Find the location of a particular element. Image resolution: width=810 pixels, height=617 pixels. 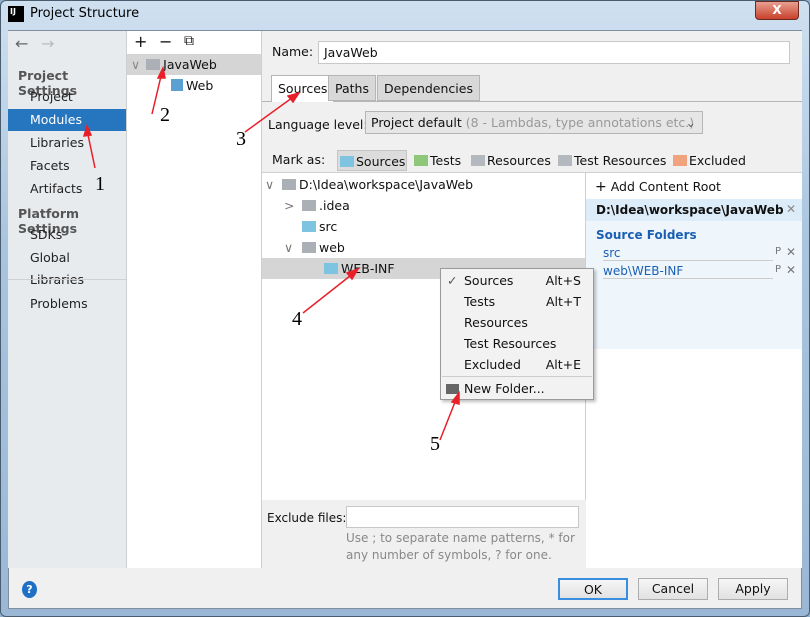

annotation-1: 1 is located at coordinates (100, 184).